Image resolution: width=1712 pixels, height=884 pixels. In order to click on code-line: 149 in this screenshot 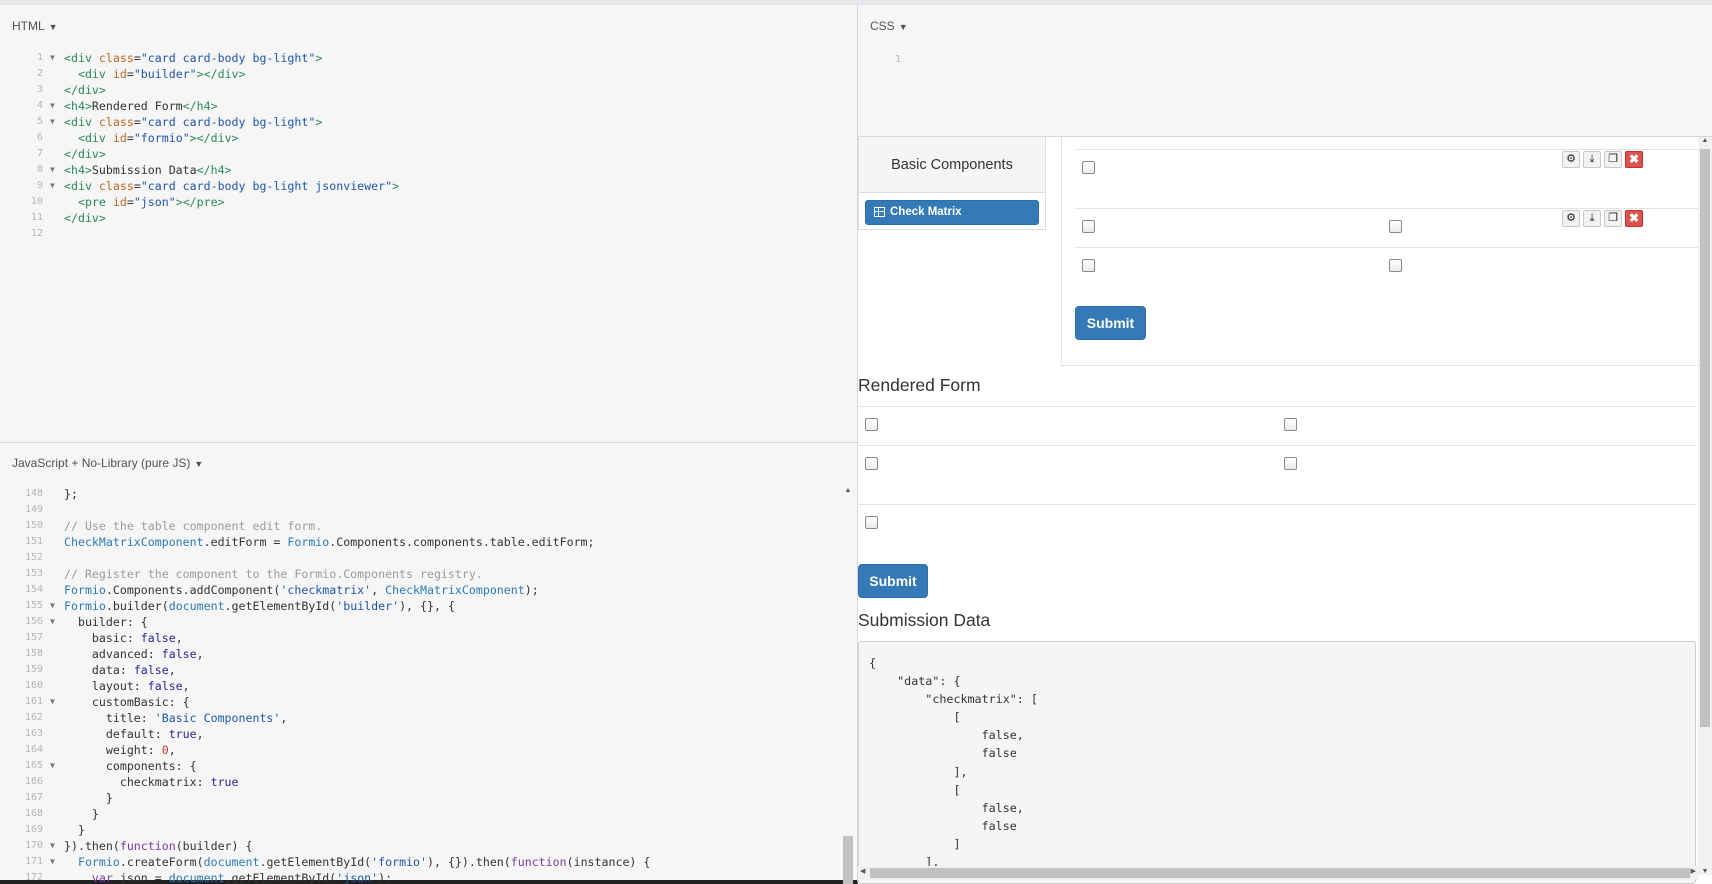, I will do `click(428, 510)`.